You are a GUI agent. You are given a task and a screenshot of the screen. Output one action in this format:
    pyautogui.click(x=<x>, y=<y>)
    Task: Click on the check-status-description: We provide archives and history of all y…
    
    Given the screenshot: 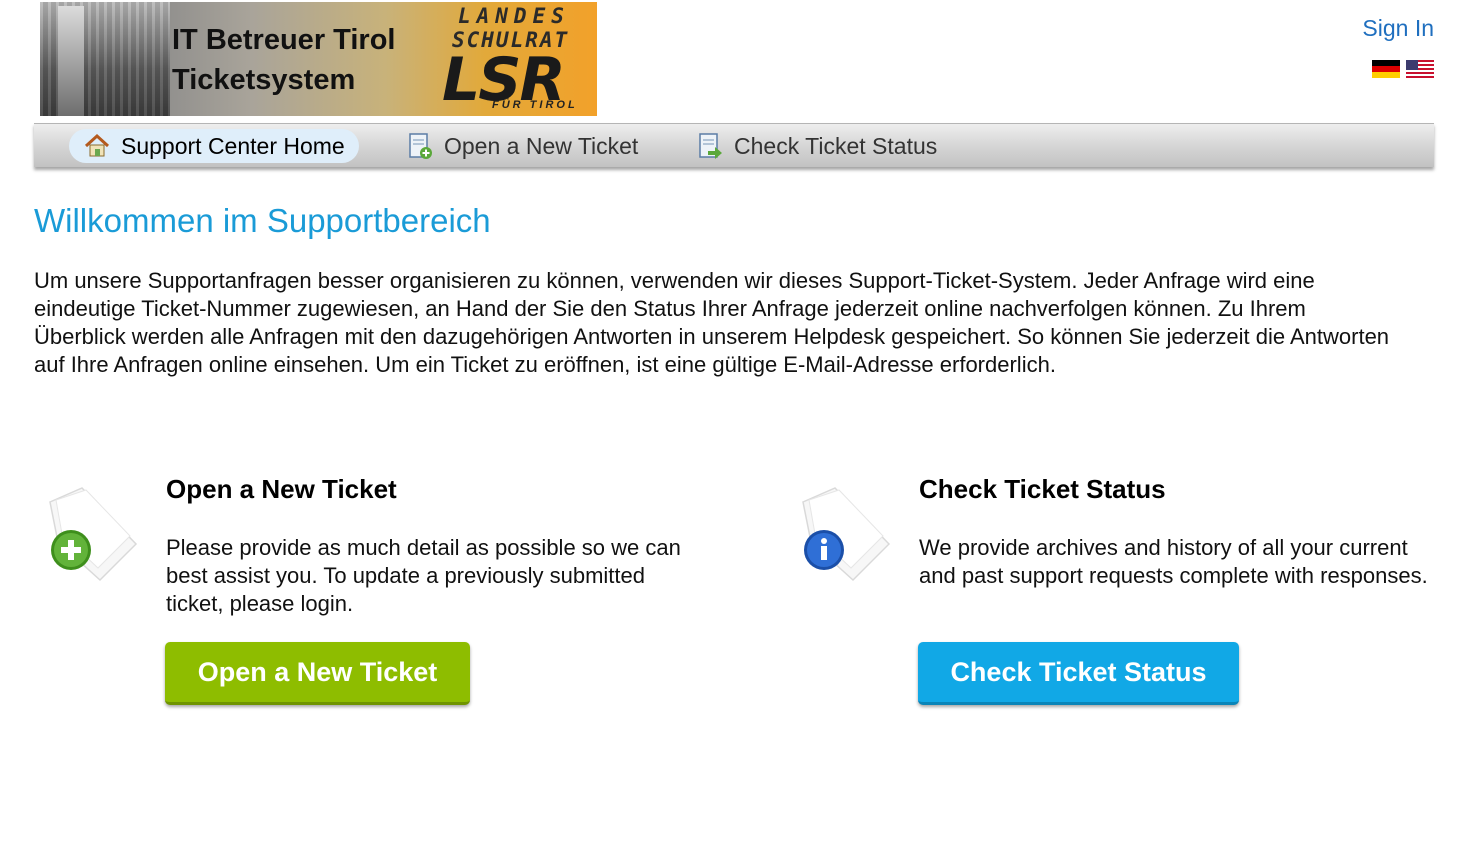 What is the action you would take?
    pyautogui.click(x=1173, y=561)
    